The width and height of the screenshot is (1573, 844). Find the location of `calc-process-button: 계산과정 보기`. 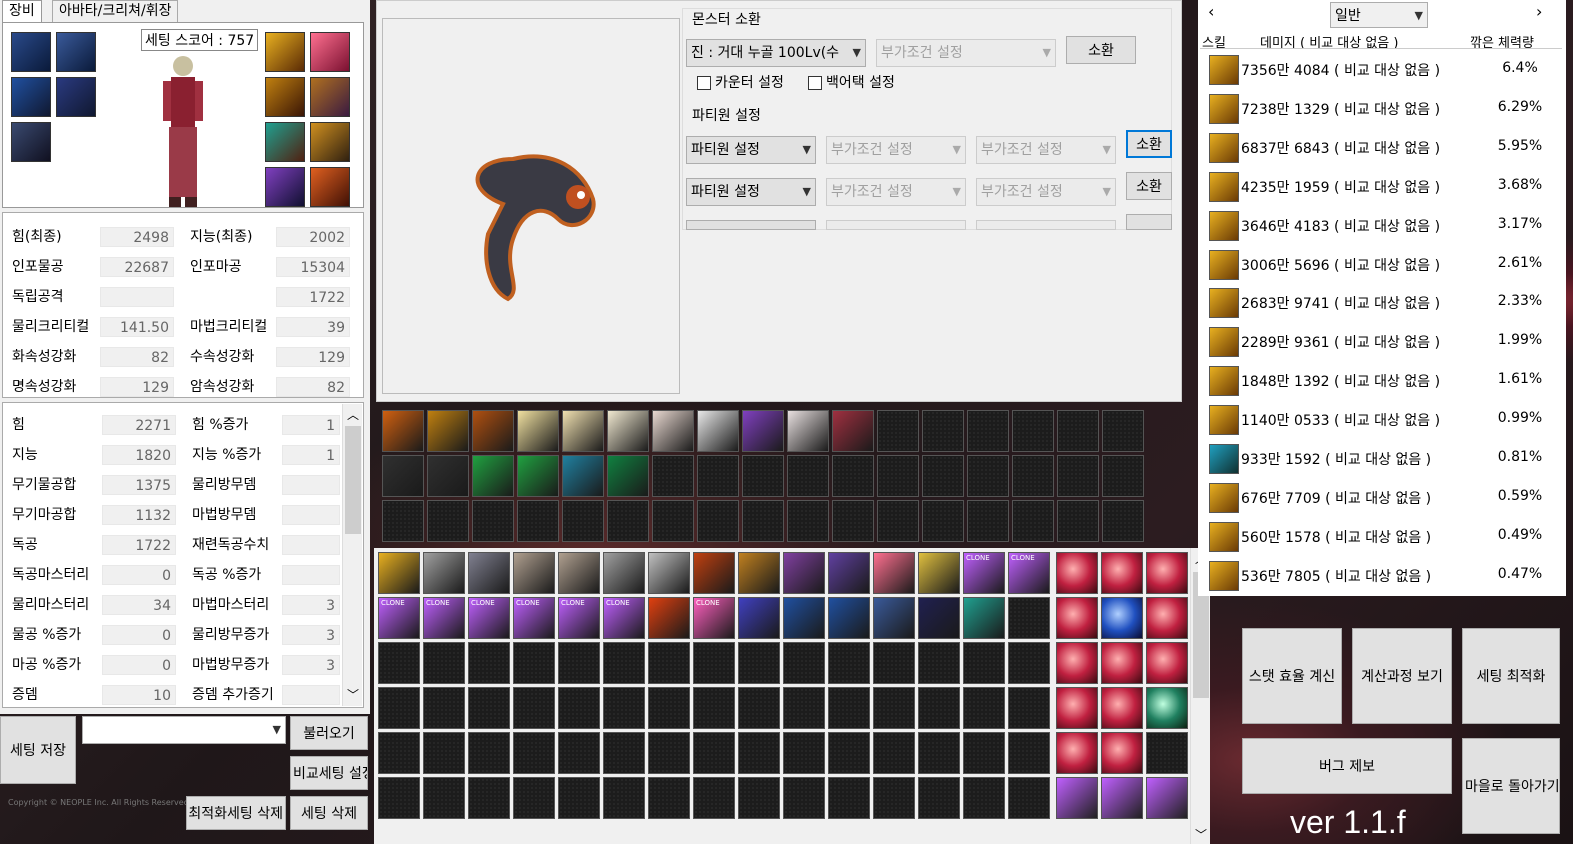

calc-process-button: 계산과정 보기 is located at coordinates (1402, 676).